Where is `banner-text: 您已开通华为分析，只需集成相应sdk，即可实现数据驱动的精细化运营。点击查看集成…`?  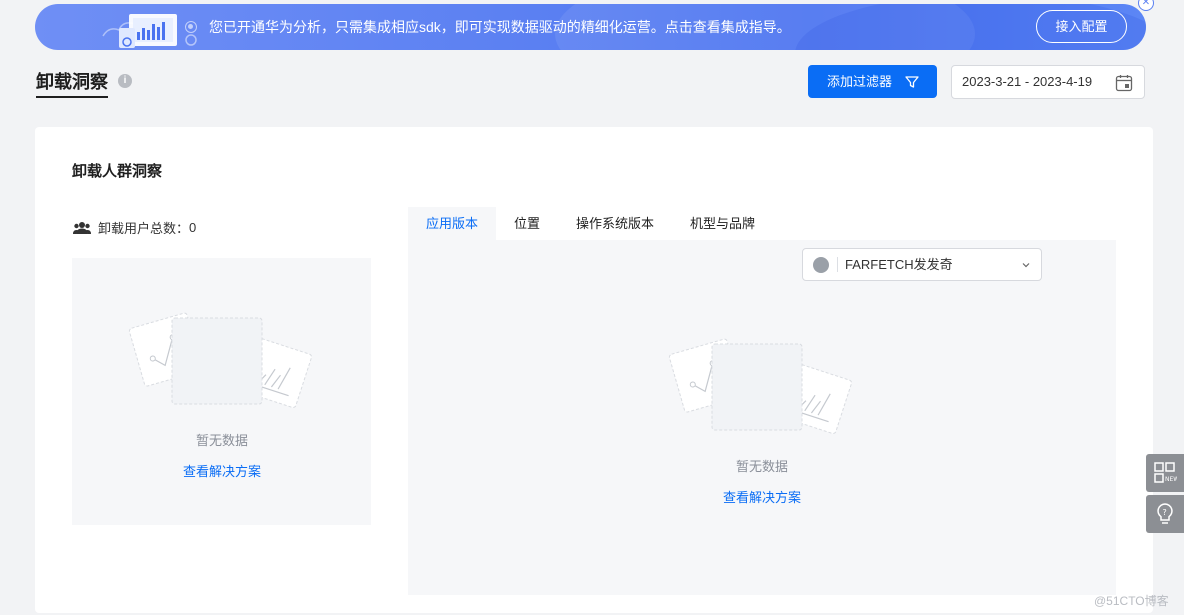
banner-text: 您已开通华为分析，只需集成相应sdk，即可实现数据驱动的精细化运营。点击查看集成… is located at coordinates (500, 27).